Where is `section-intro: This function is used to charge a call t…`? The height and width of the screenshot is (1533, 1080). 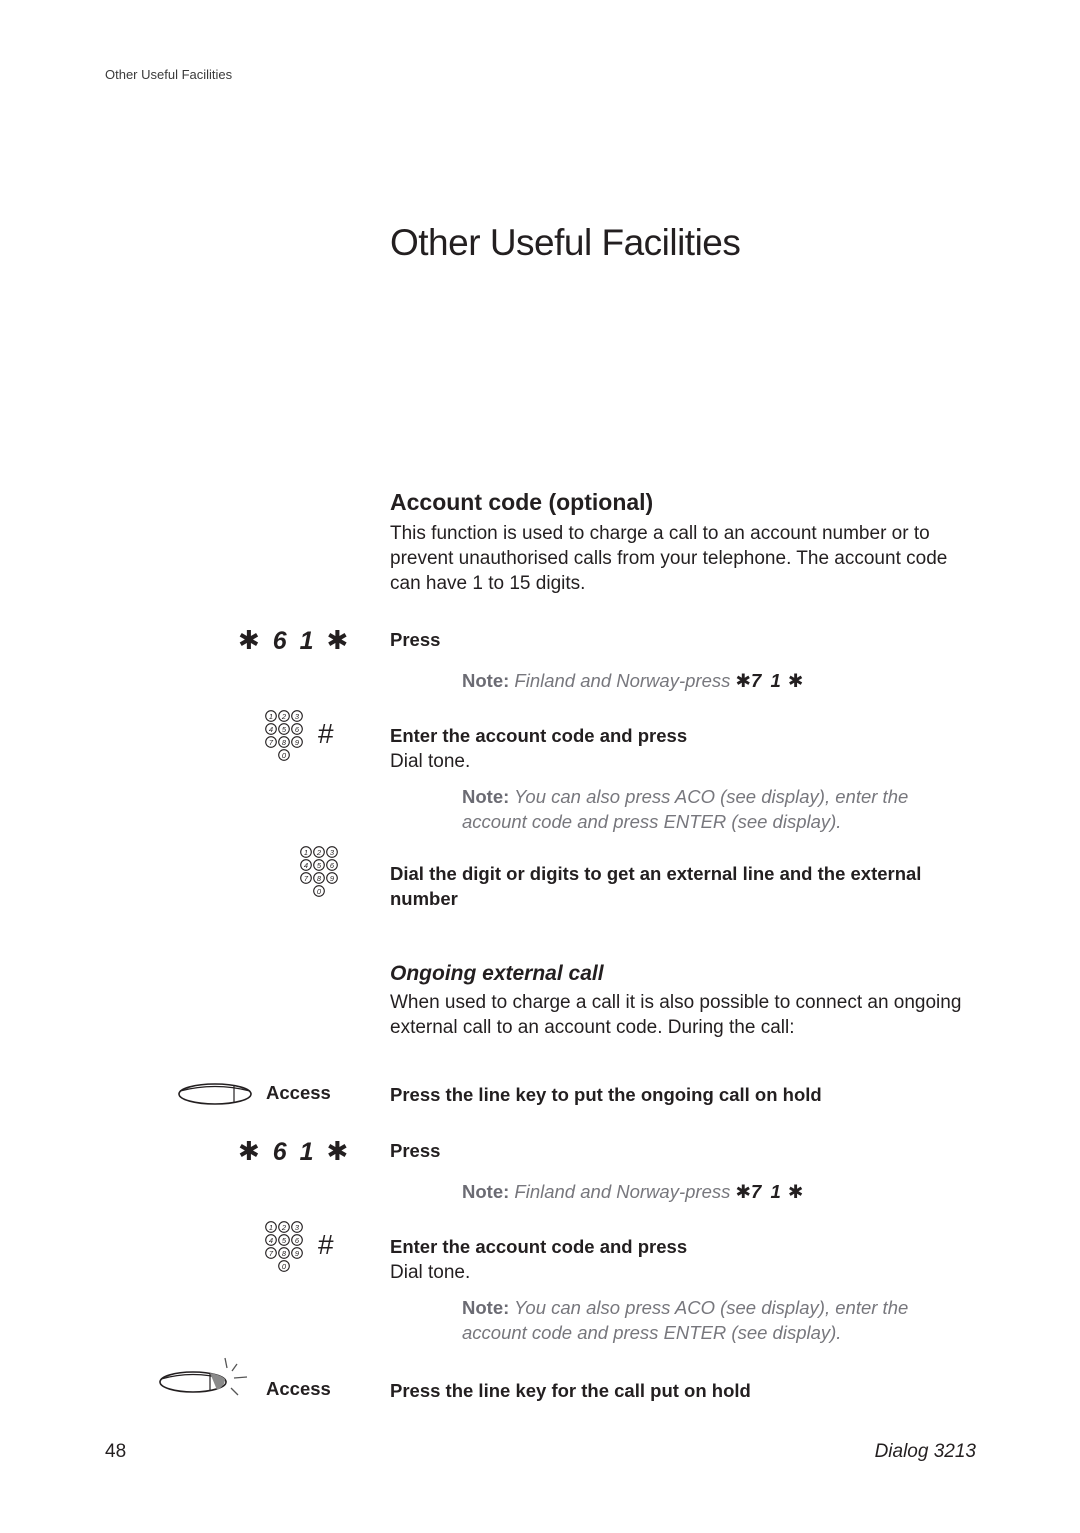 section-intro: This function is used to charge a call t… is located at coordinates (669, 558).